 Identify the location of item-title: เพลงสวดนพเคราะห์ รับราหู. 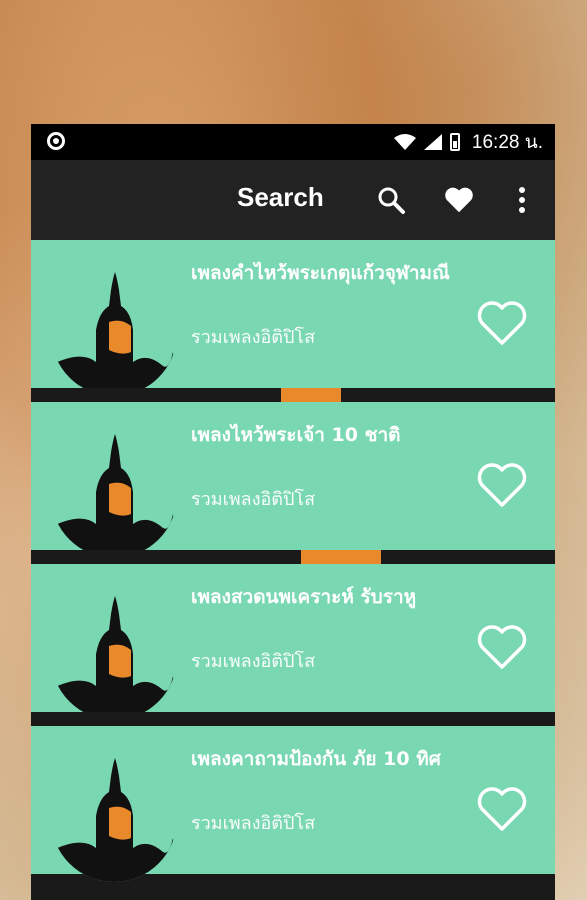
(304, 597).